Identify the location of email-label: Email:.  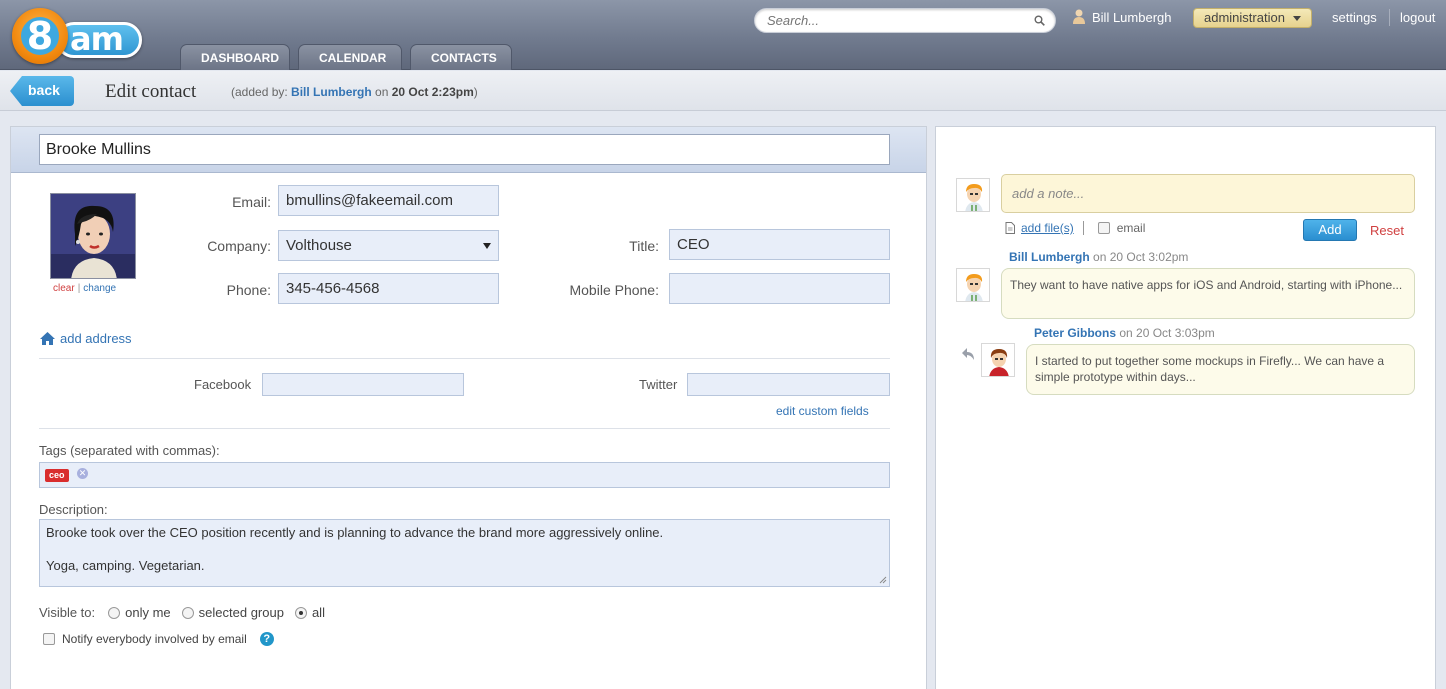
(251, 202).